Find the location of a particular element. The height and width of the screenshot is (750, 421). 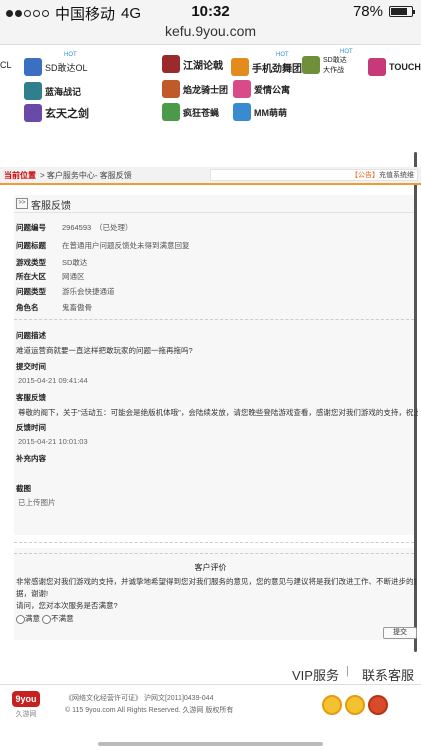

home-indicator is located at coordinates (210, 744).